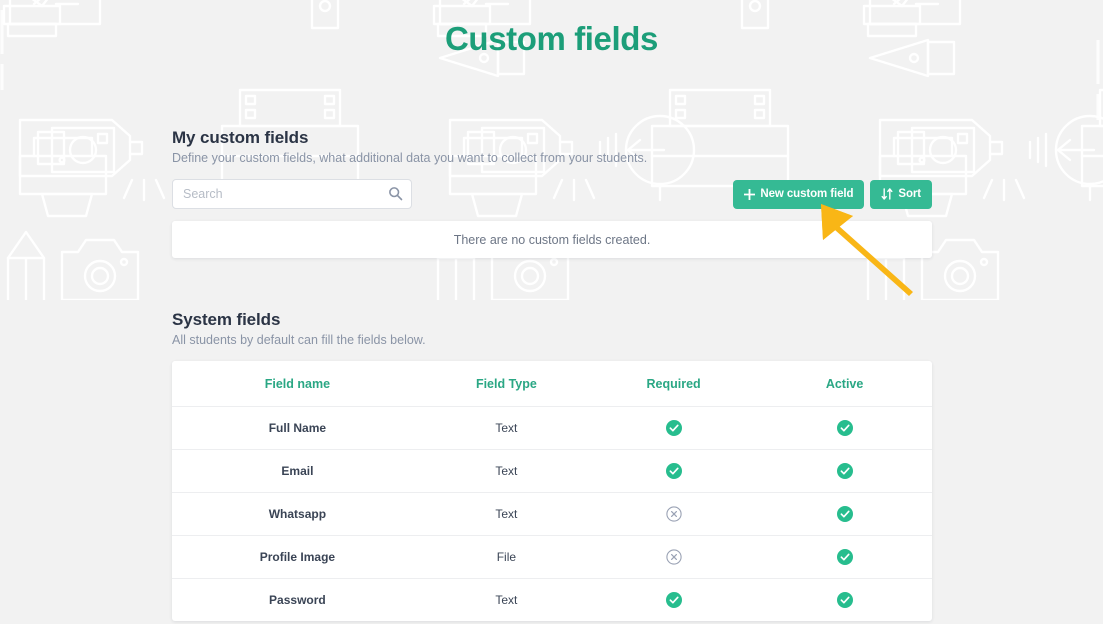 The width and height of the screenshot is (1103, 624). I want to click on cell-field-name: Full Name, so click(297, 428).